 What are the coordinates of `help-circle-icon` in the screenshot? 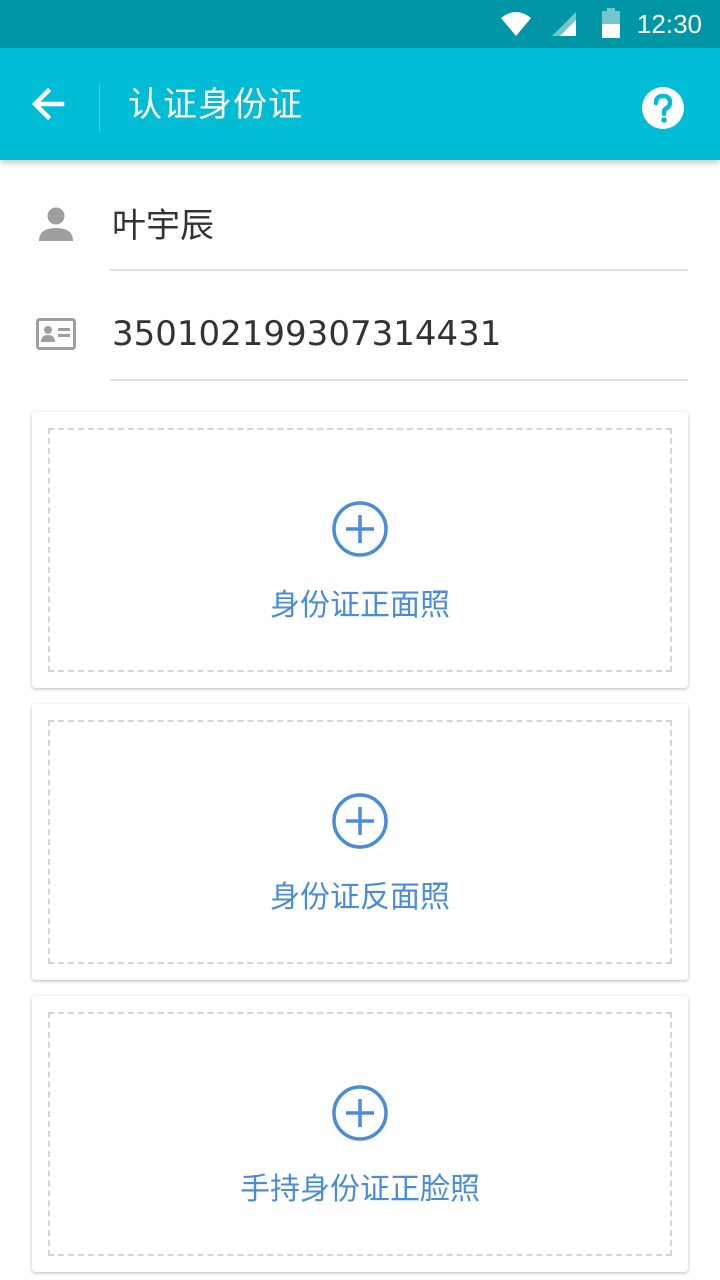 It's located at (663, 108).